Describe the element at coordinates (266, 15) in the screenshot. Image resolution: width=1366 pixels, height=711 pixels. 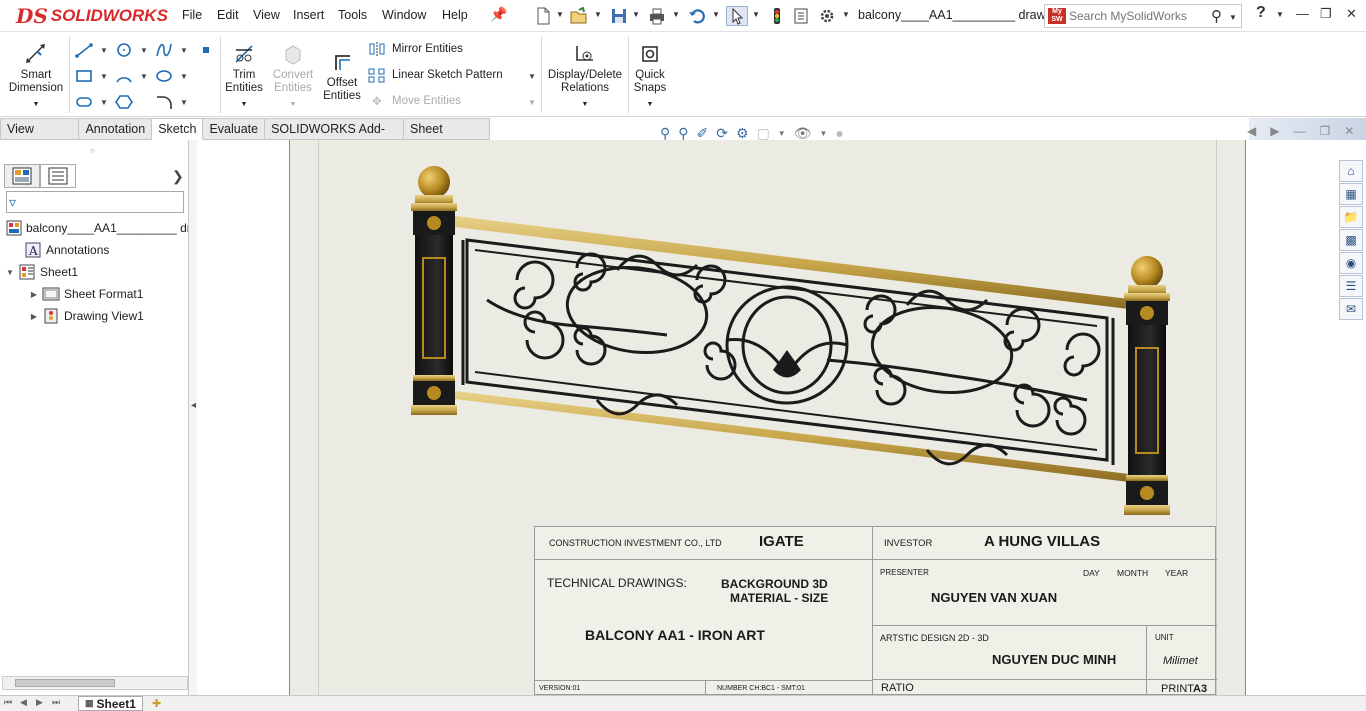
I see `menu-view: View` at that location.